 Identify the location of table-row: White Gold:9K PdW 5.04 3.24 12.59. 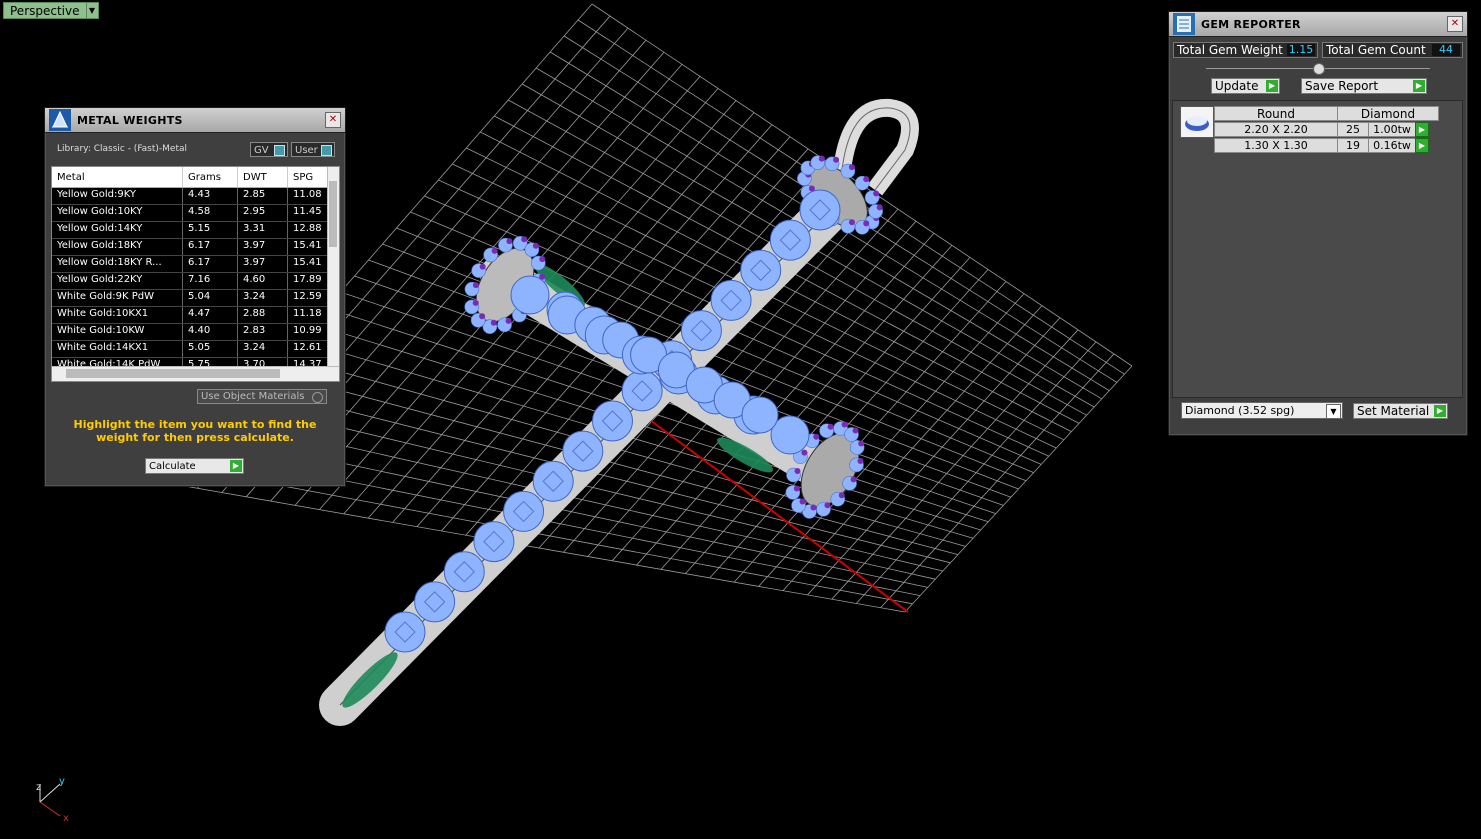
(195, 298).